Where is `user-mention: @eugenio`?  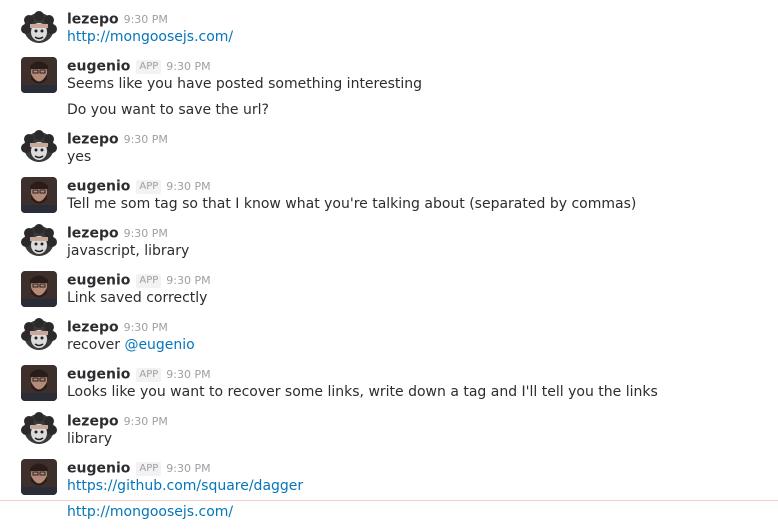 user-mention: @eugenio is located at coordinates (159, 345).